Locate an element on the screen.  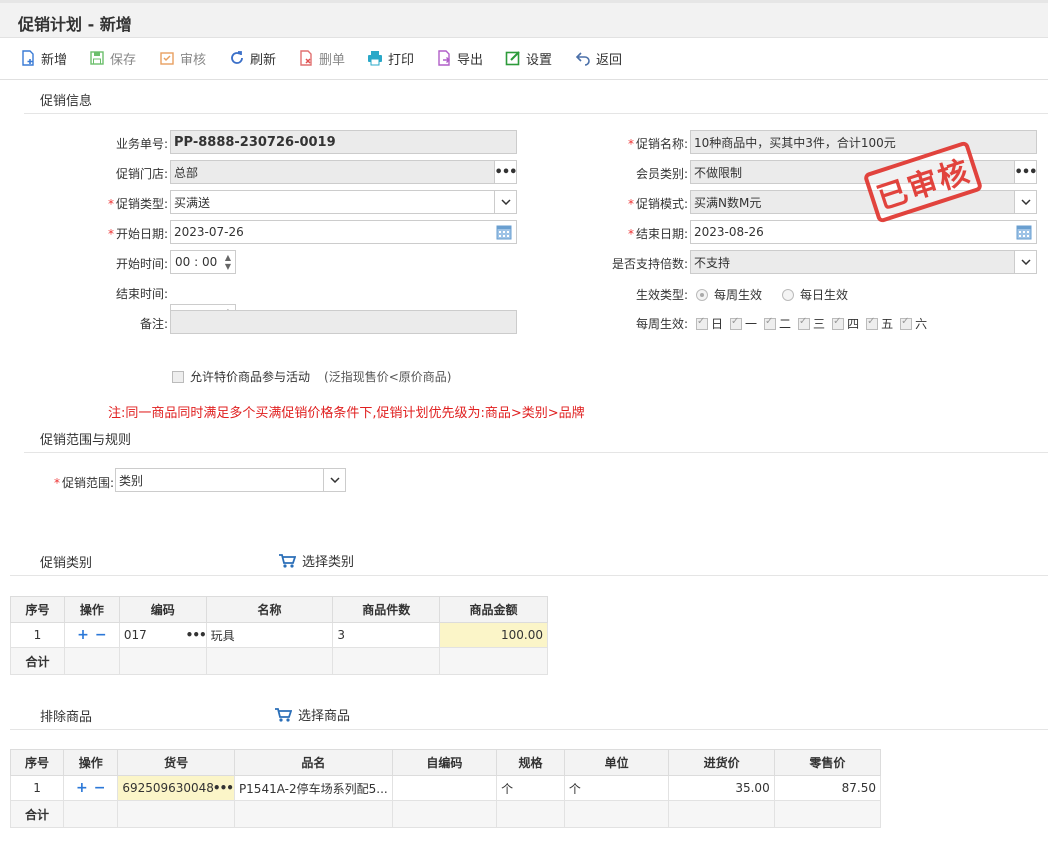
end-date-value: 2023-08-26 is located at coordinates (729, 232).